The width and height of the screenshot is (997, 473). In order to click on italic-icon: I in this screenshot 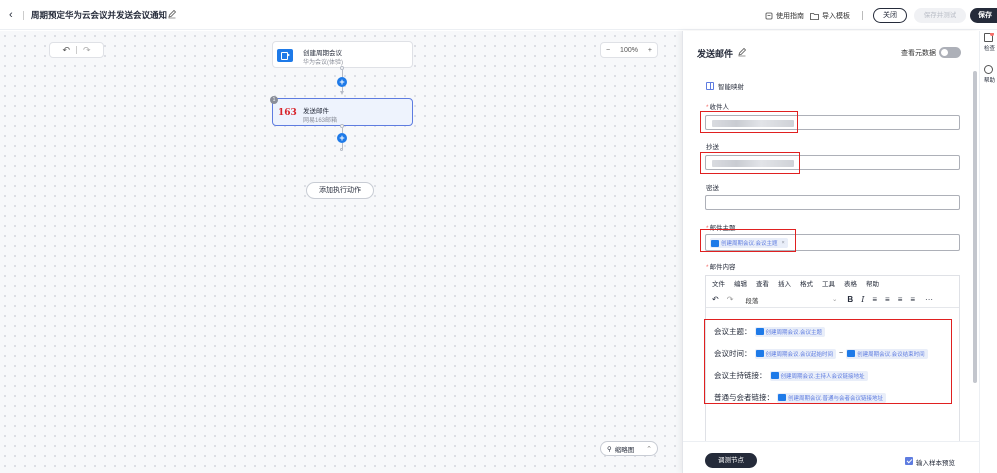, I will do `click(862, 299)`.